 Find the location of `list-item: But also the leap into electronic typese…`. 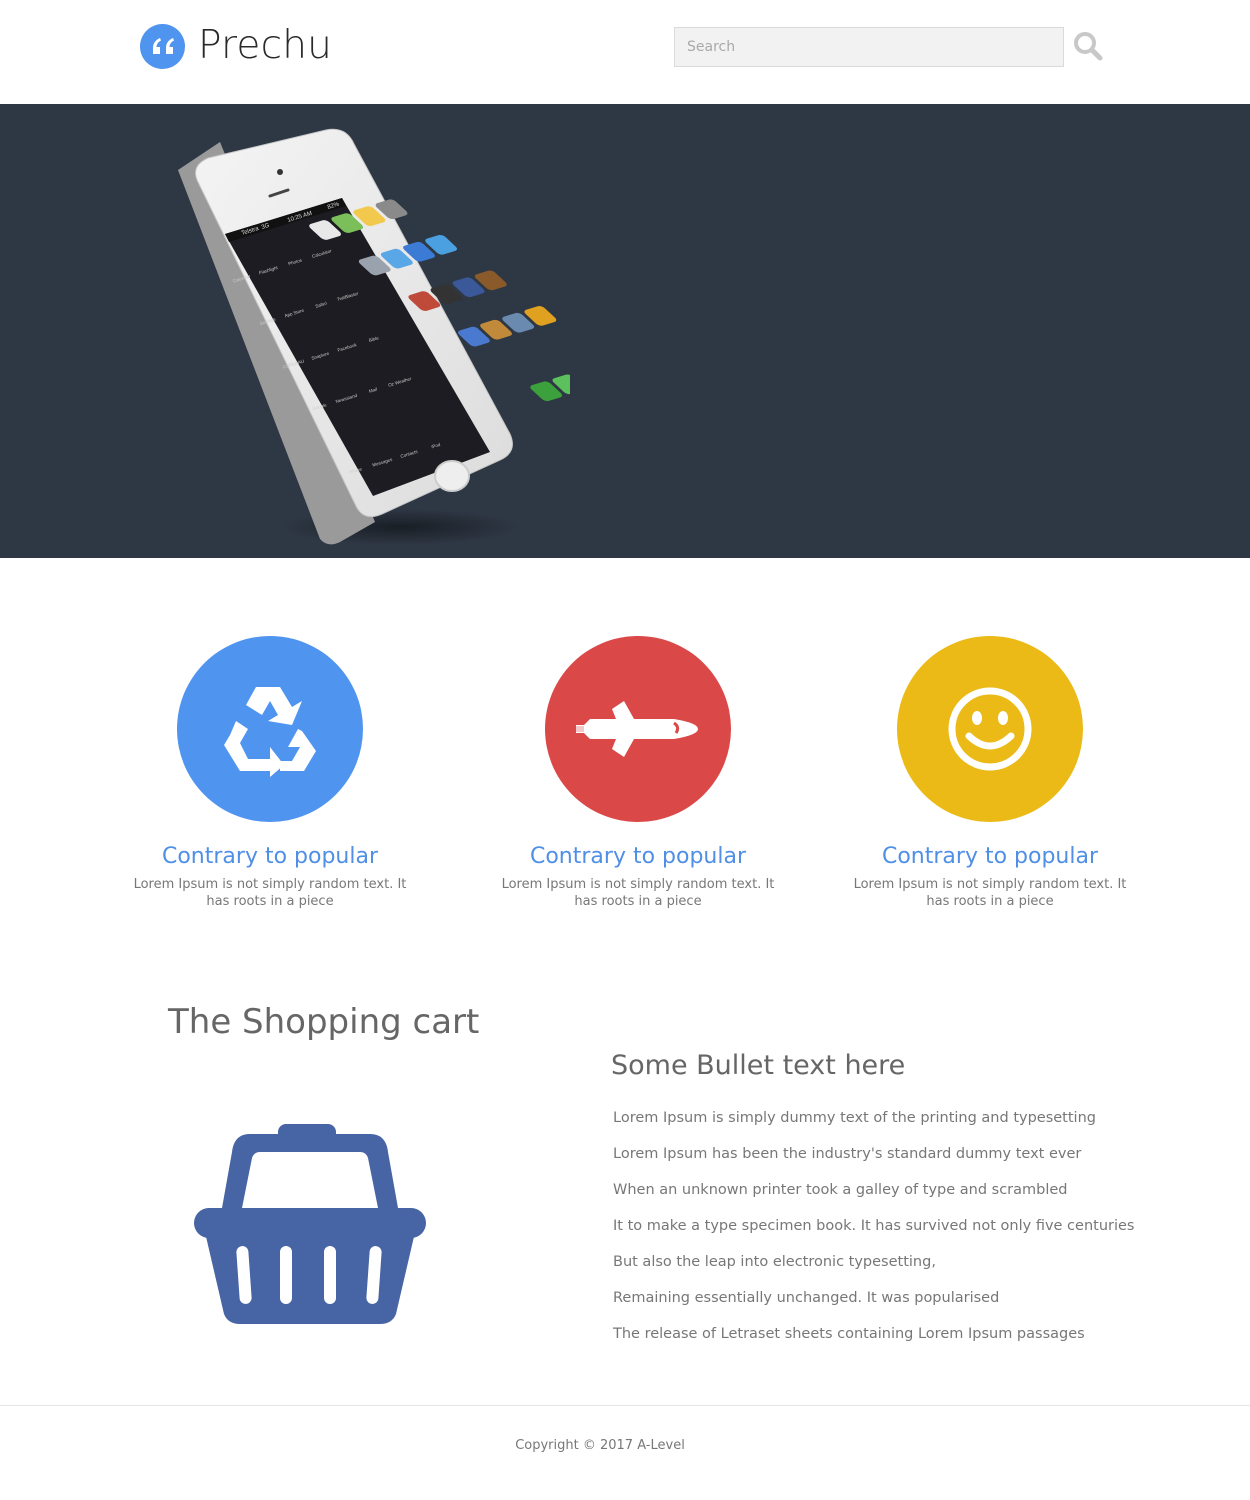

list-item: But also the leap into electronic typese… is located at coordinates (774, 1262).